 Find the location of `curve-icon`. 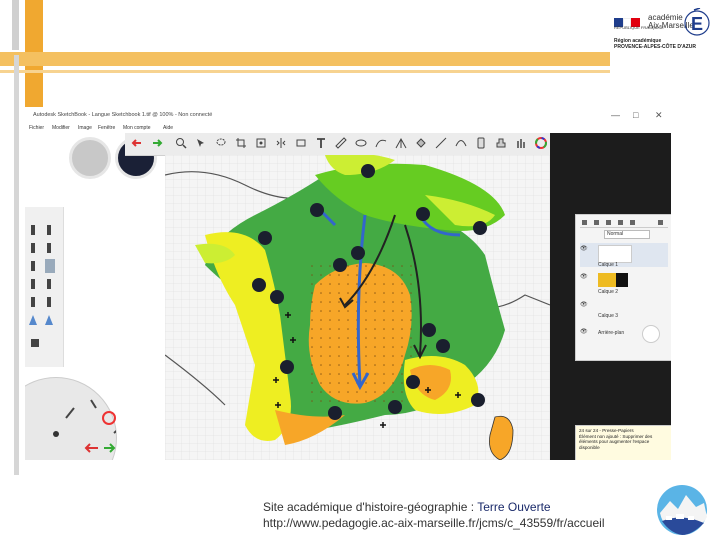

curve-icon is located at coordinates (461, 143).